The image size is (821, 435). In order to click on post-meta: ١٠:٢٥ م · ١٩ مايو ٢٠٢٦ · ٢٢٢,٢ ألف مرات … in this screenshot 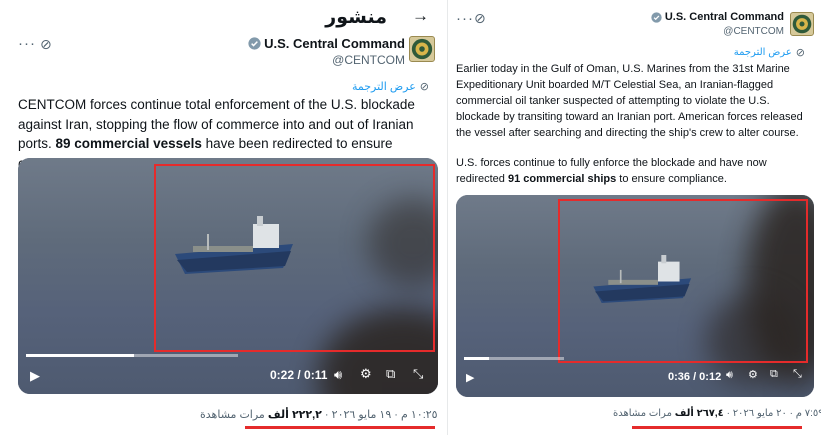, I will do `click(319, 415)`.